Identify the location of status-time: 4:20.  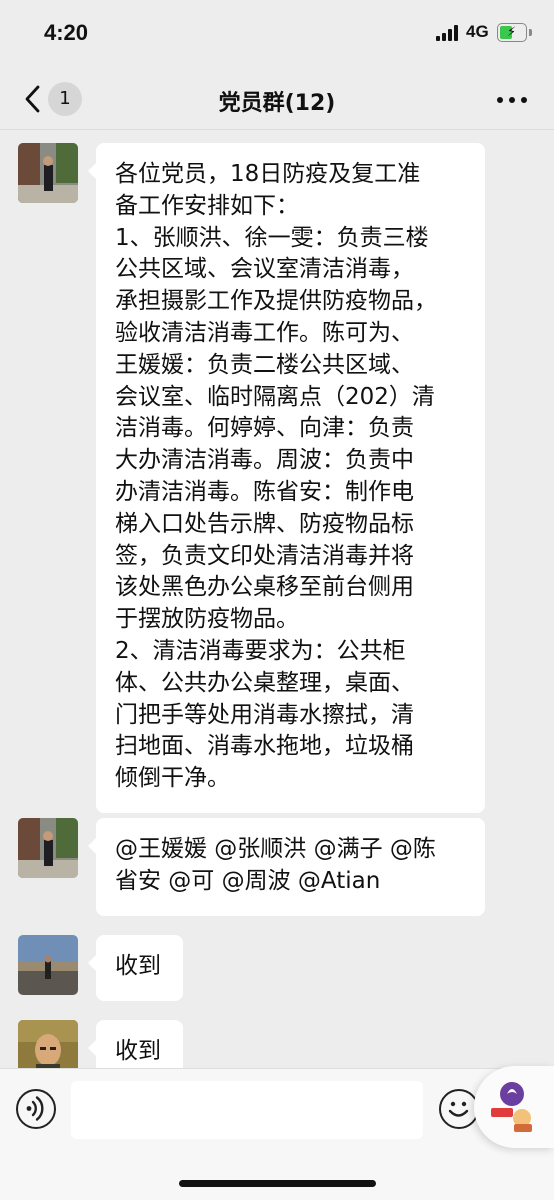
(66, 32).